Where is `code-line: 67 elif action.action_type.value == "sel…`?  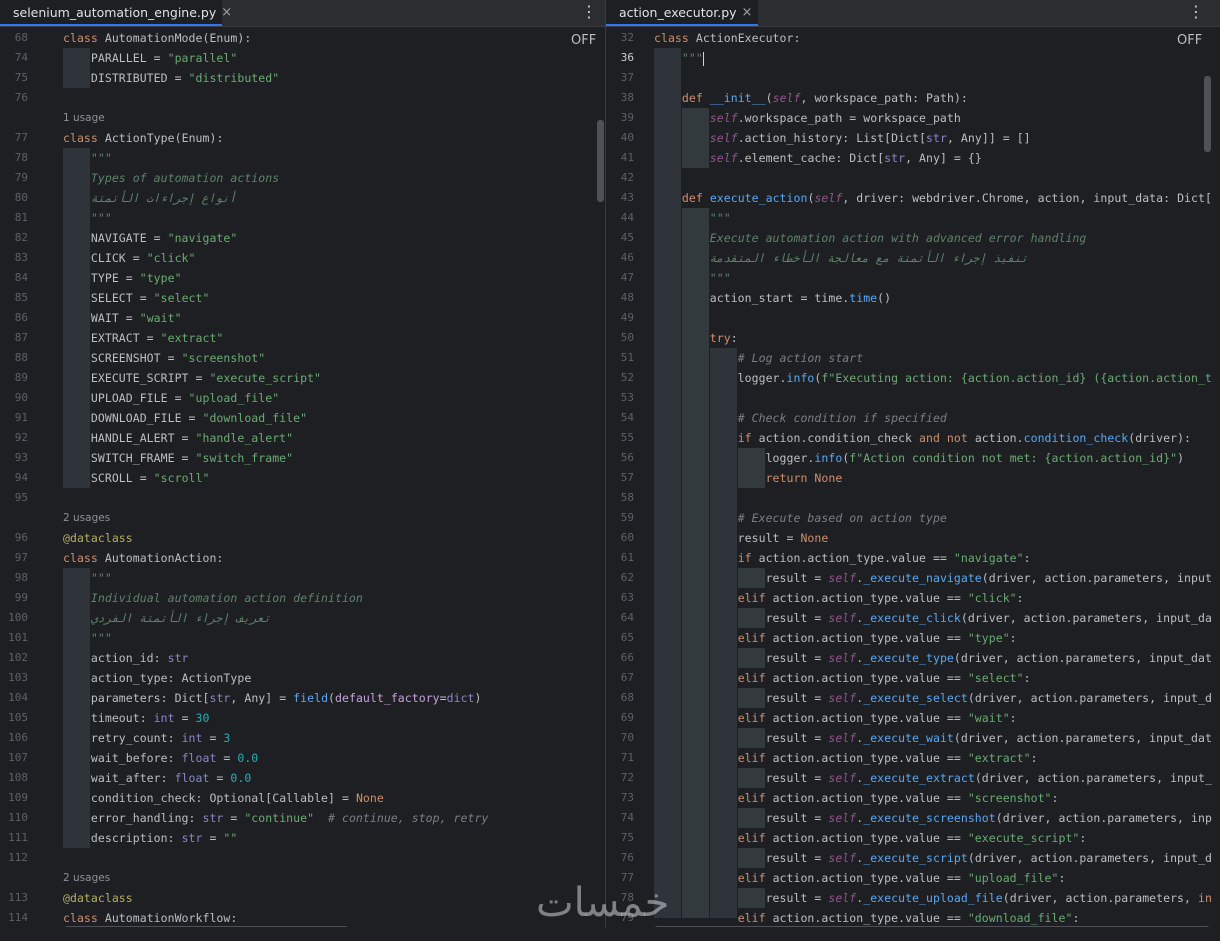
code-line: 67 elif action.action_type.value == "sel… is located at coordinates (913, 678).